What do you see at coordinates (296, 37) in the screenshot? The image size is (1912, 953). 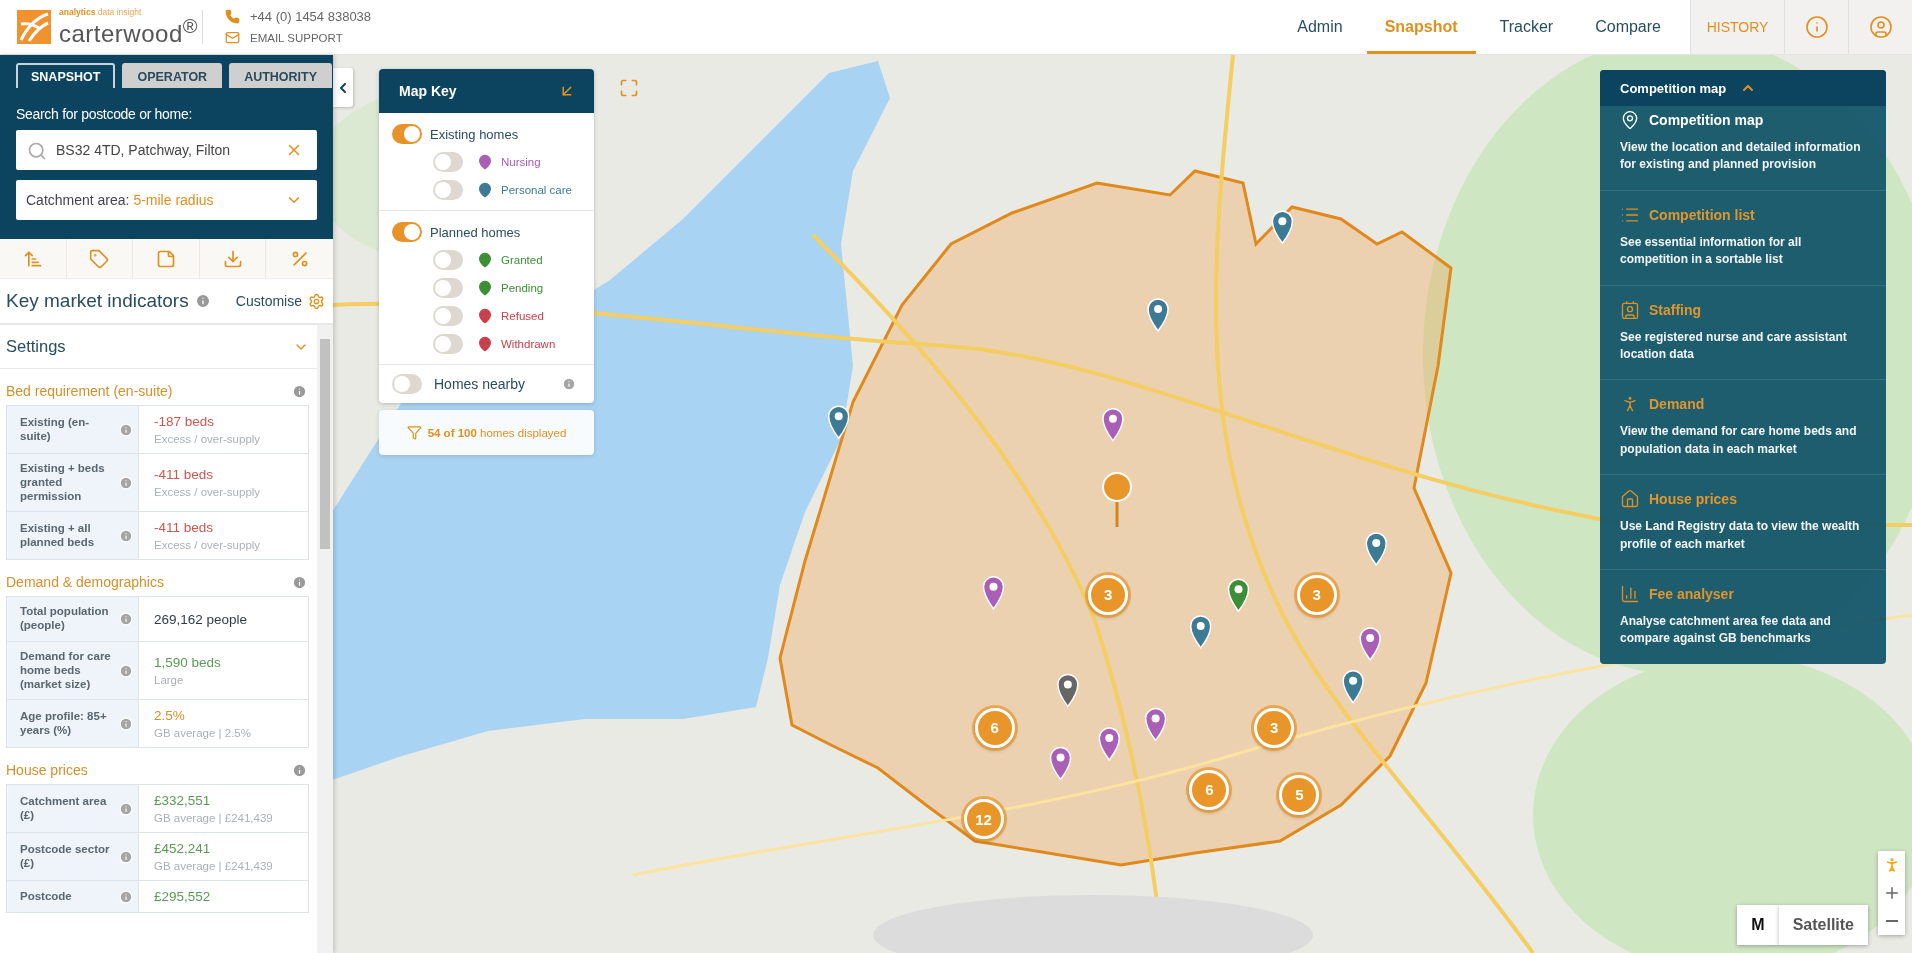 I see `email-support-link: EMAIL SUPPORT` at bounding box center [296, 37].